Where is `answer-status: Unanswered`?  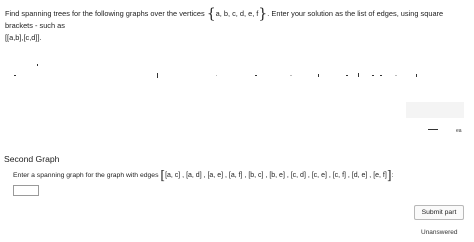 answer-status: Unanswered is located at coordinates (439, 232).